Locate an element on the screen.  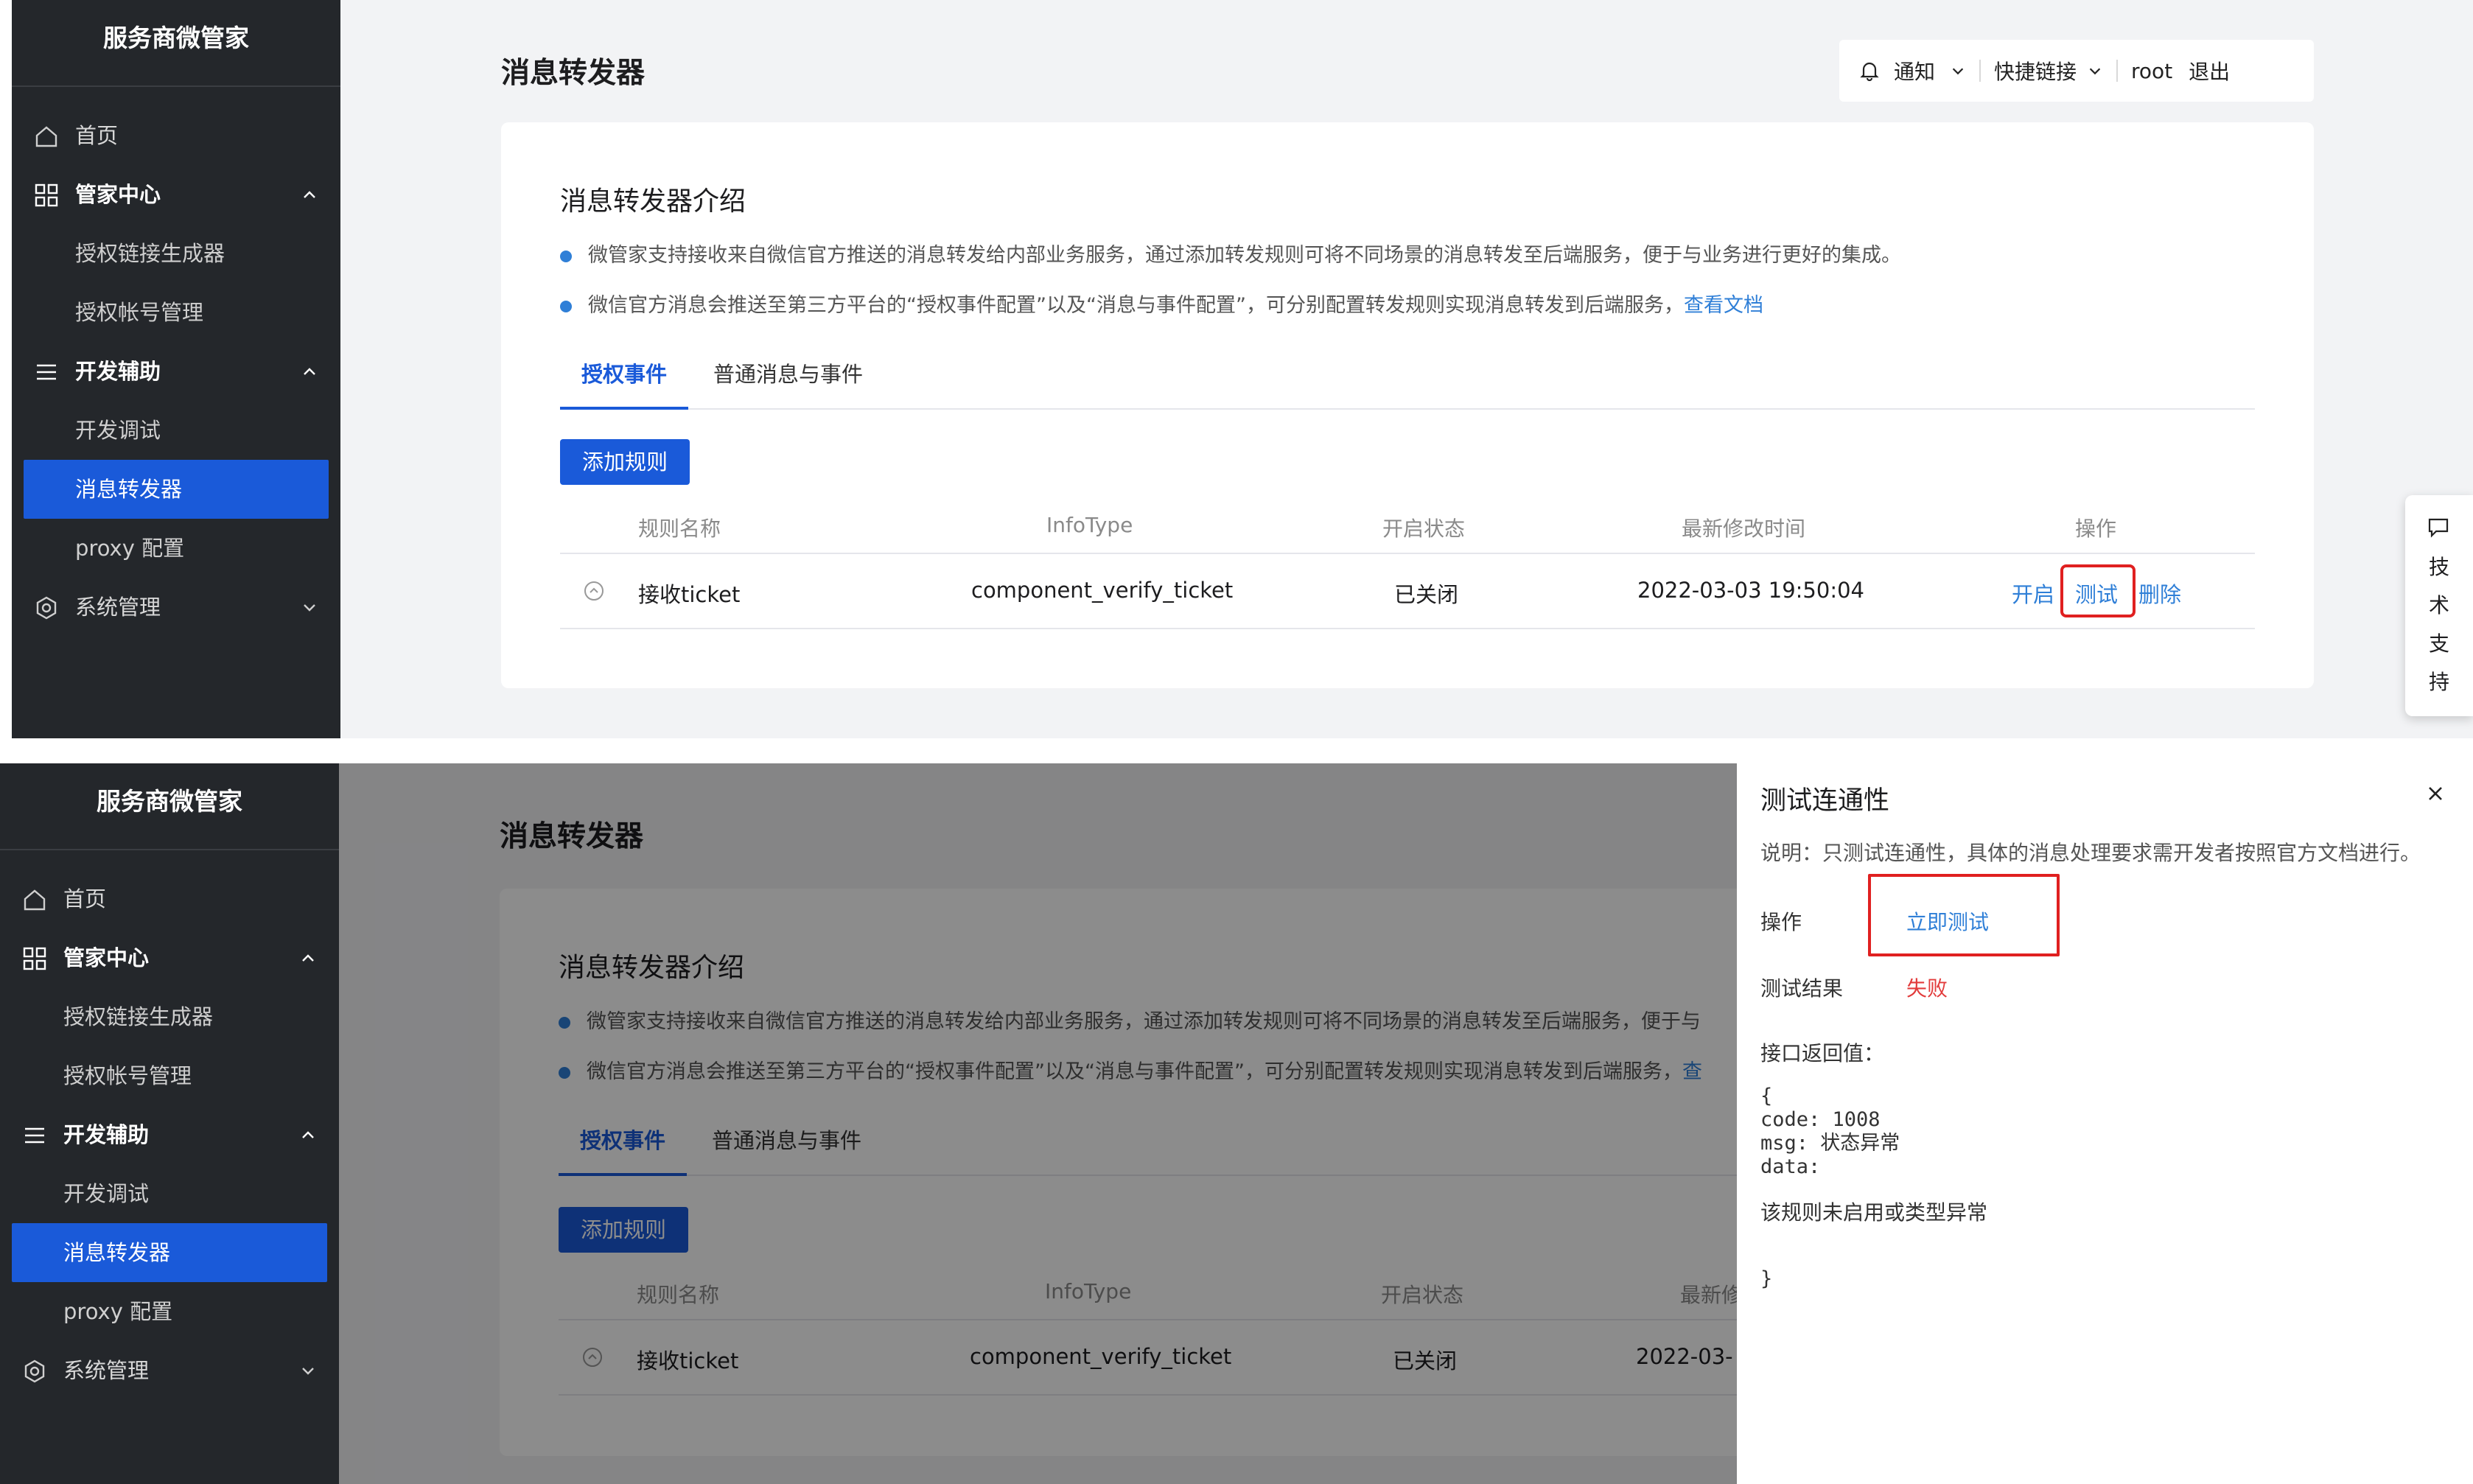
column-header-infotype: InfoType is located at coordinates (1089, 525).